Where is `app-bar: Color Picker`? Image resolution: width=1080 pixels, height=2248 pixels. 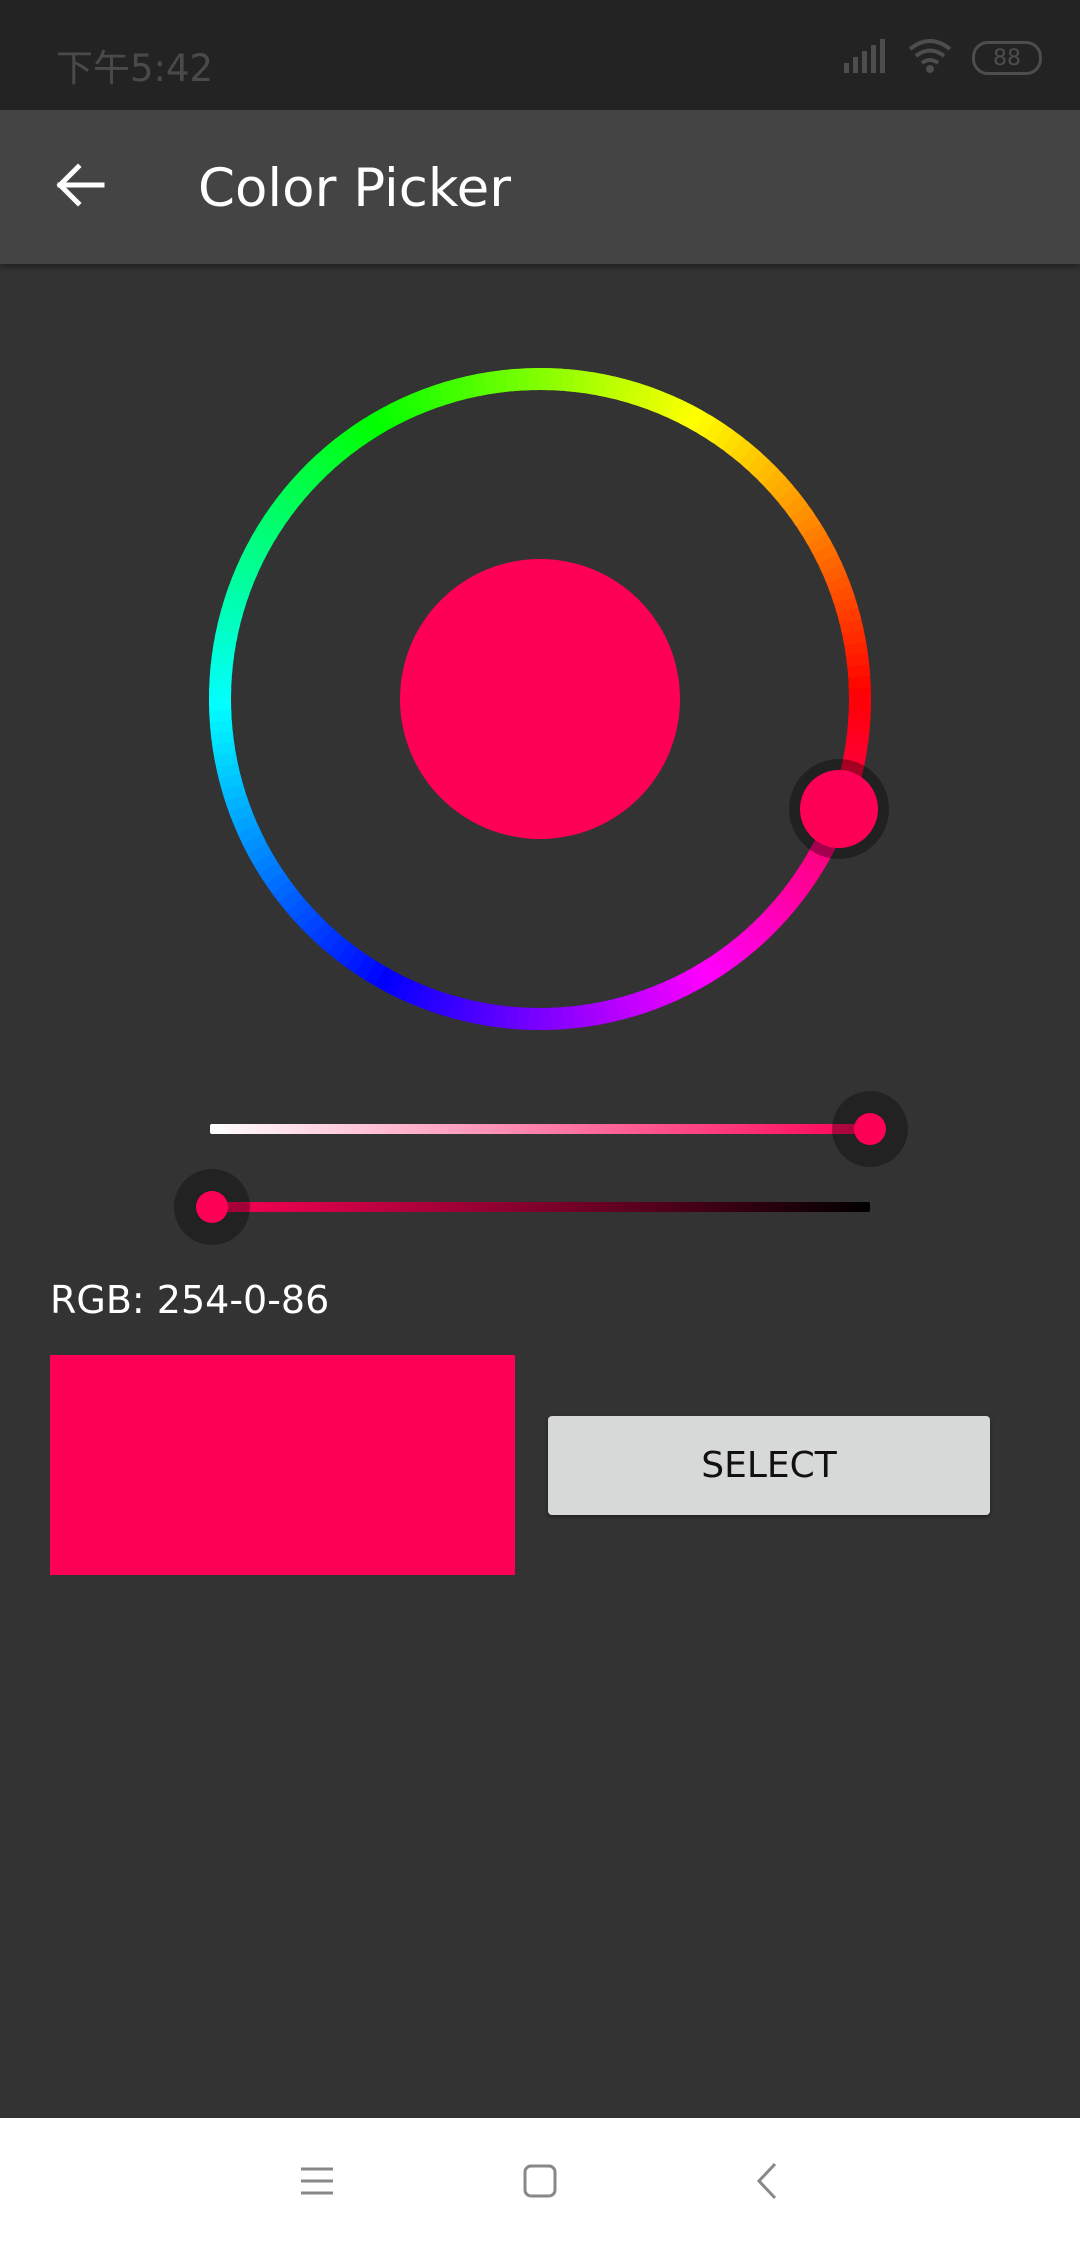 app-bar: Color Picker is located at coordinates (540, 187).